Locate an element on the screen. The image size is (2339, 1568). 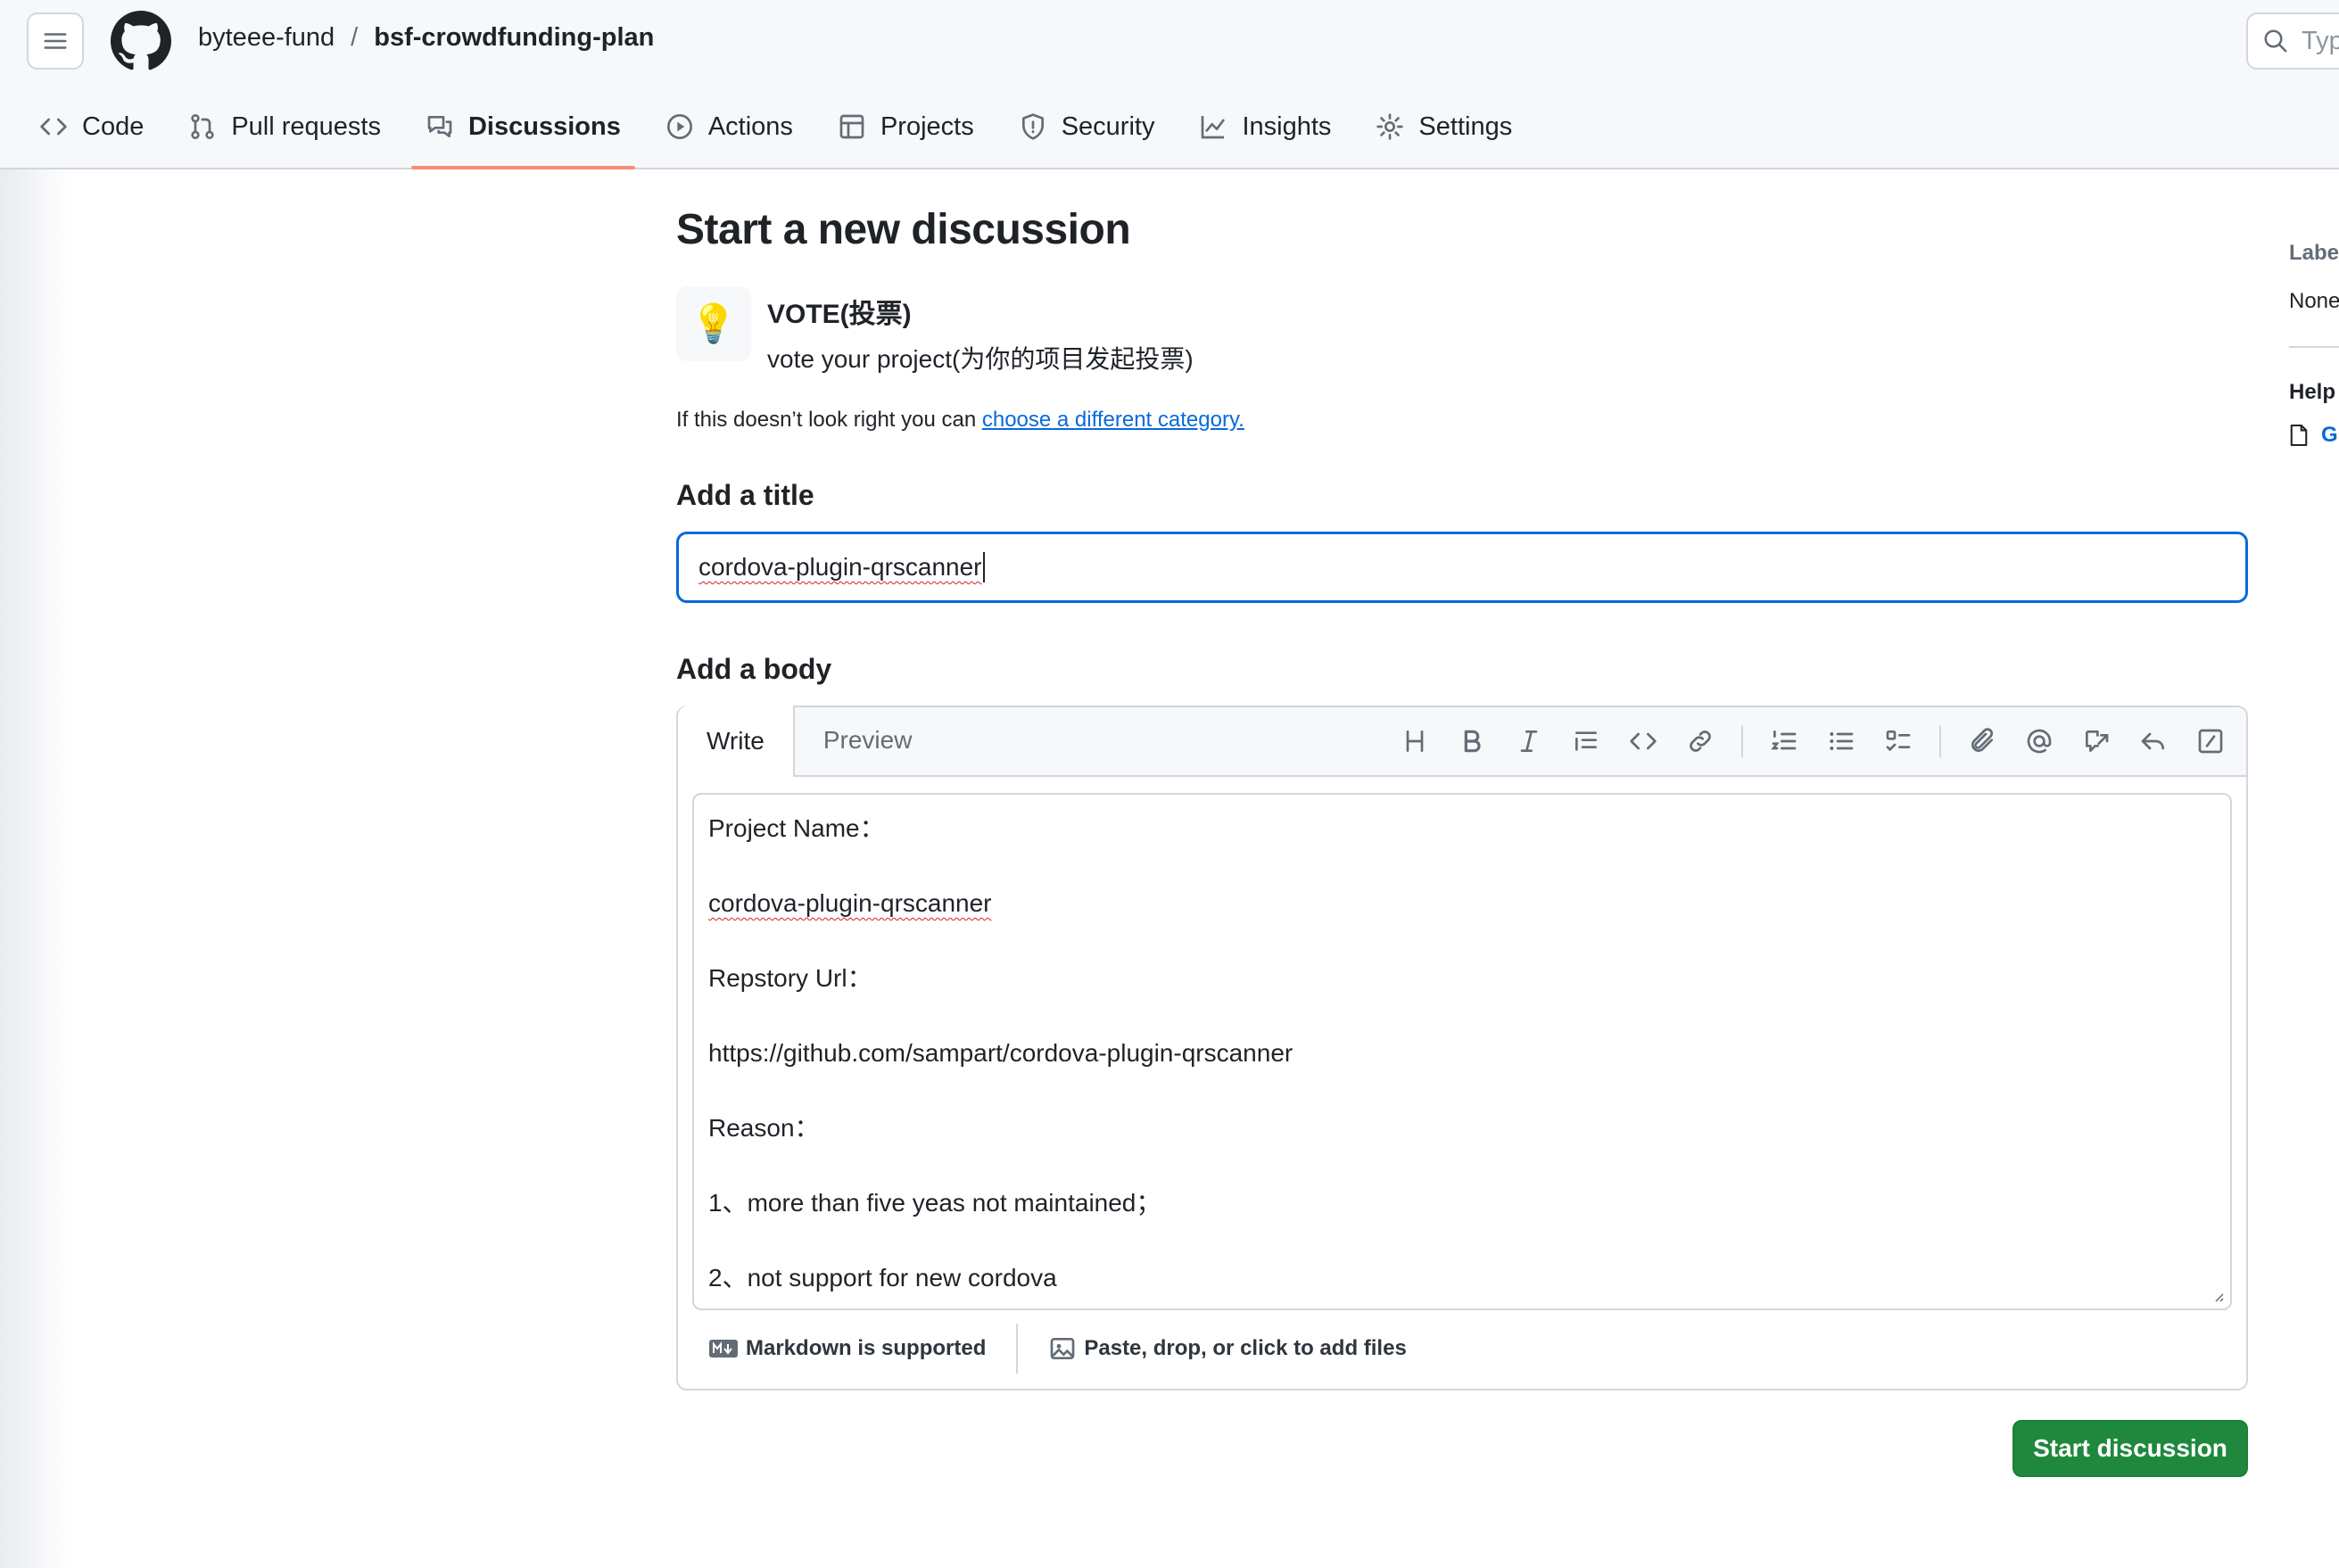
mention-button is located at coordinates (2039, 741).